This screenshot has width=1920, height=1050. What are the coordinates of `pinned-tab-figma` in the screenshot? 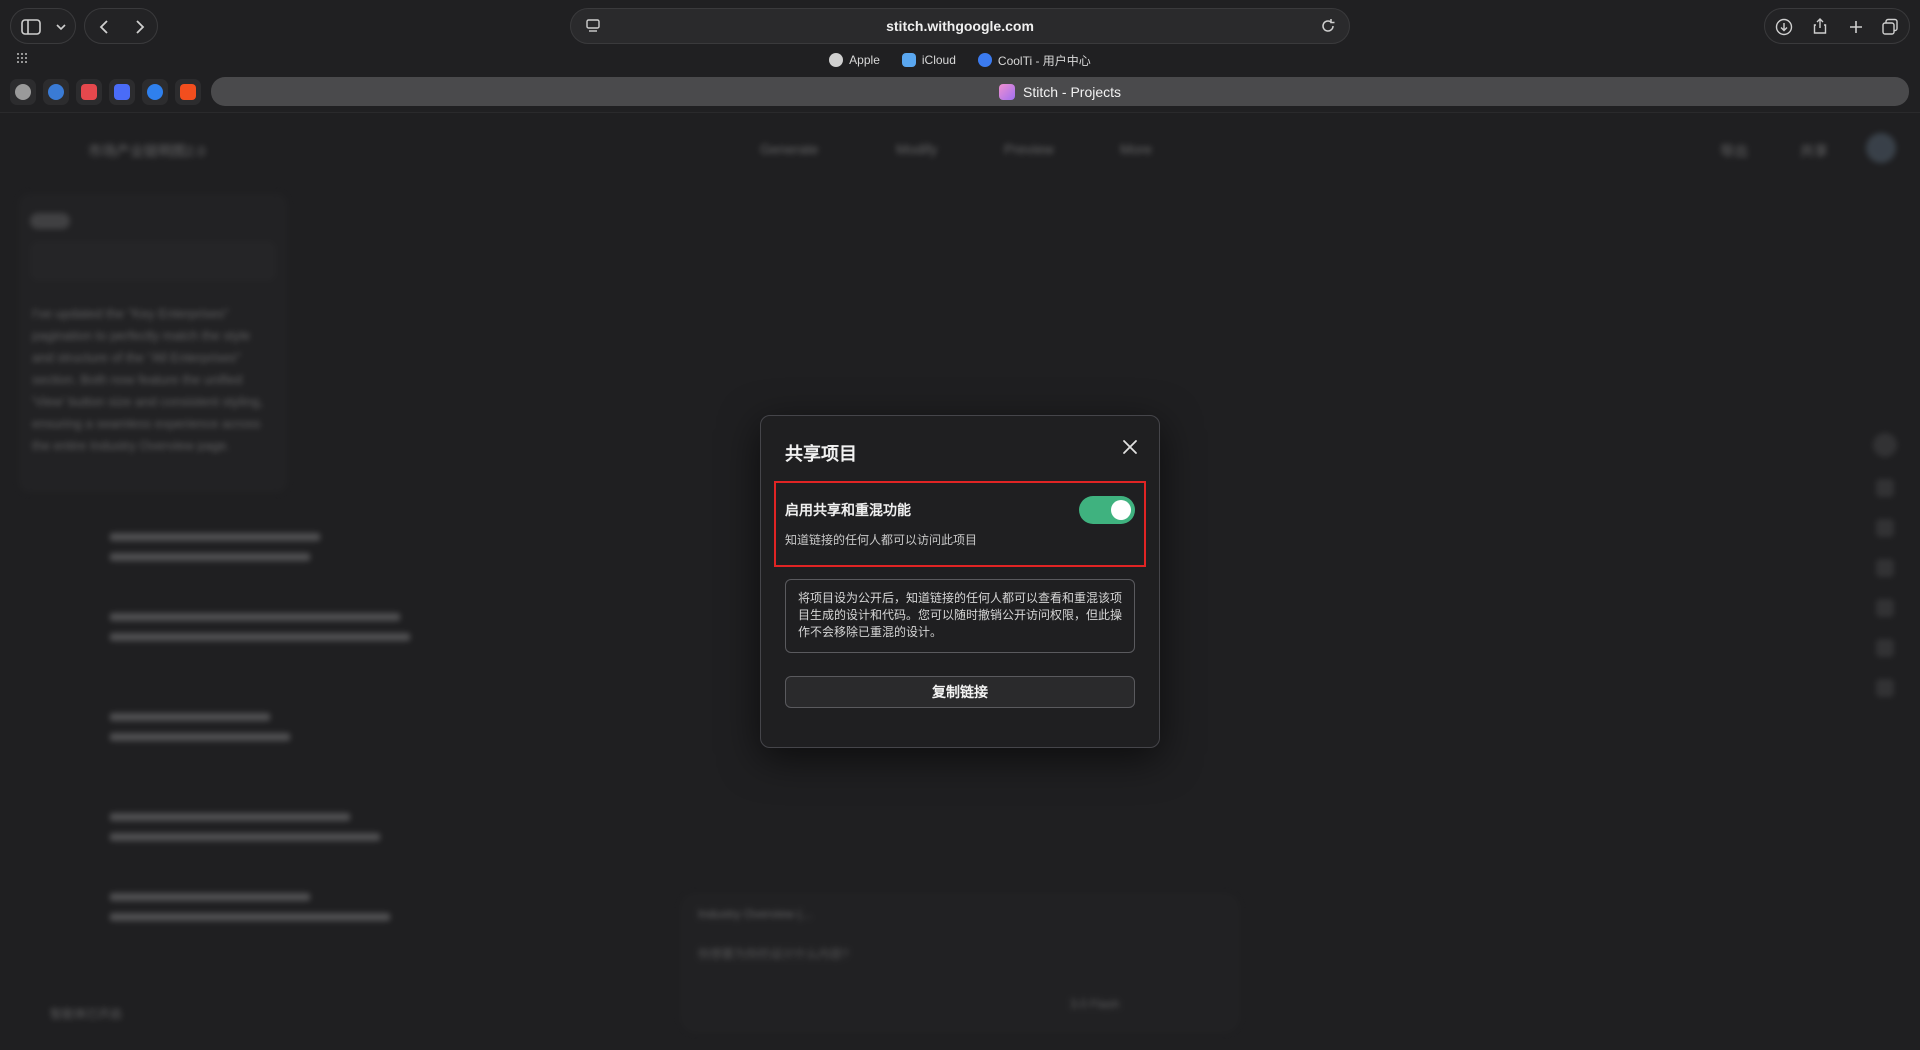 It's located at (188, 92).